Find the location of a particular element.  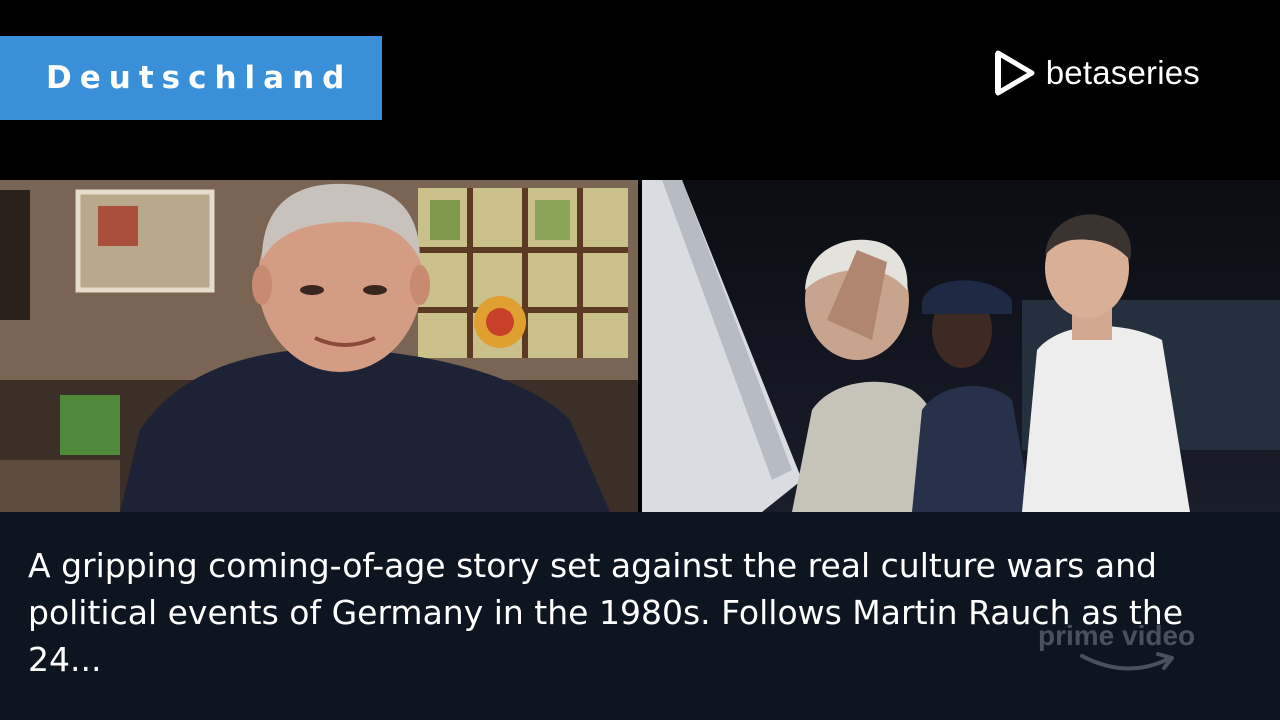

brand-name: betaseries is located at coordinates (1122, 72).